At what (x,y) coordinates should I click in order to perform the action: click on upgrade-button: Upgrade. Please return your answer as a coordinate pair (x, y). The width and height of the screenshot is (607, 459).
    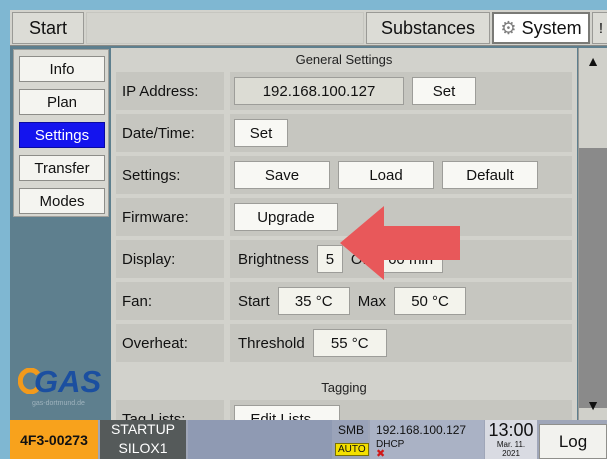
    Looking at the image, I should click on (286, 217).